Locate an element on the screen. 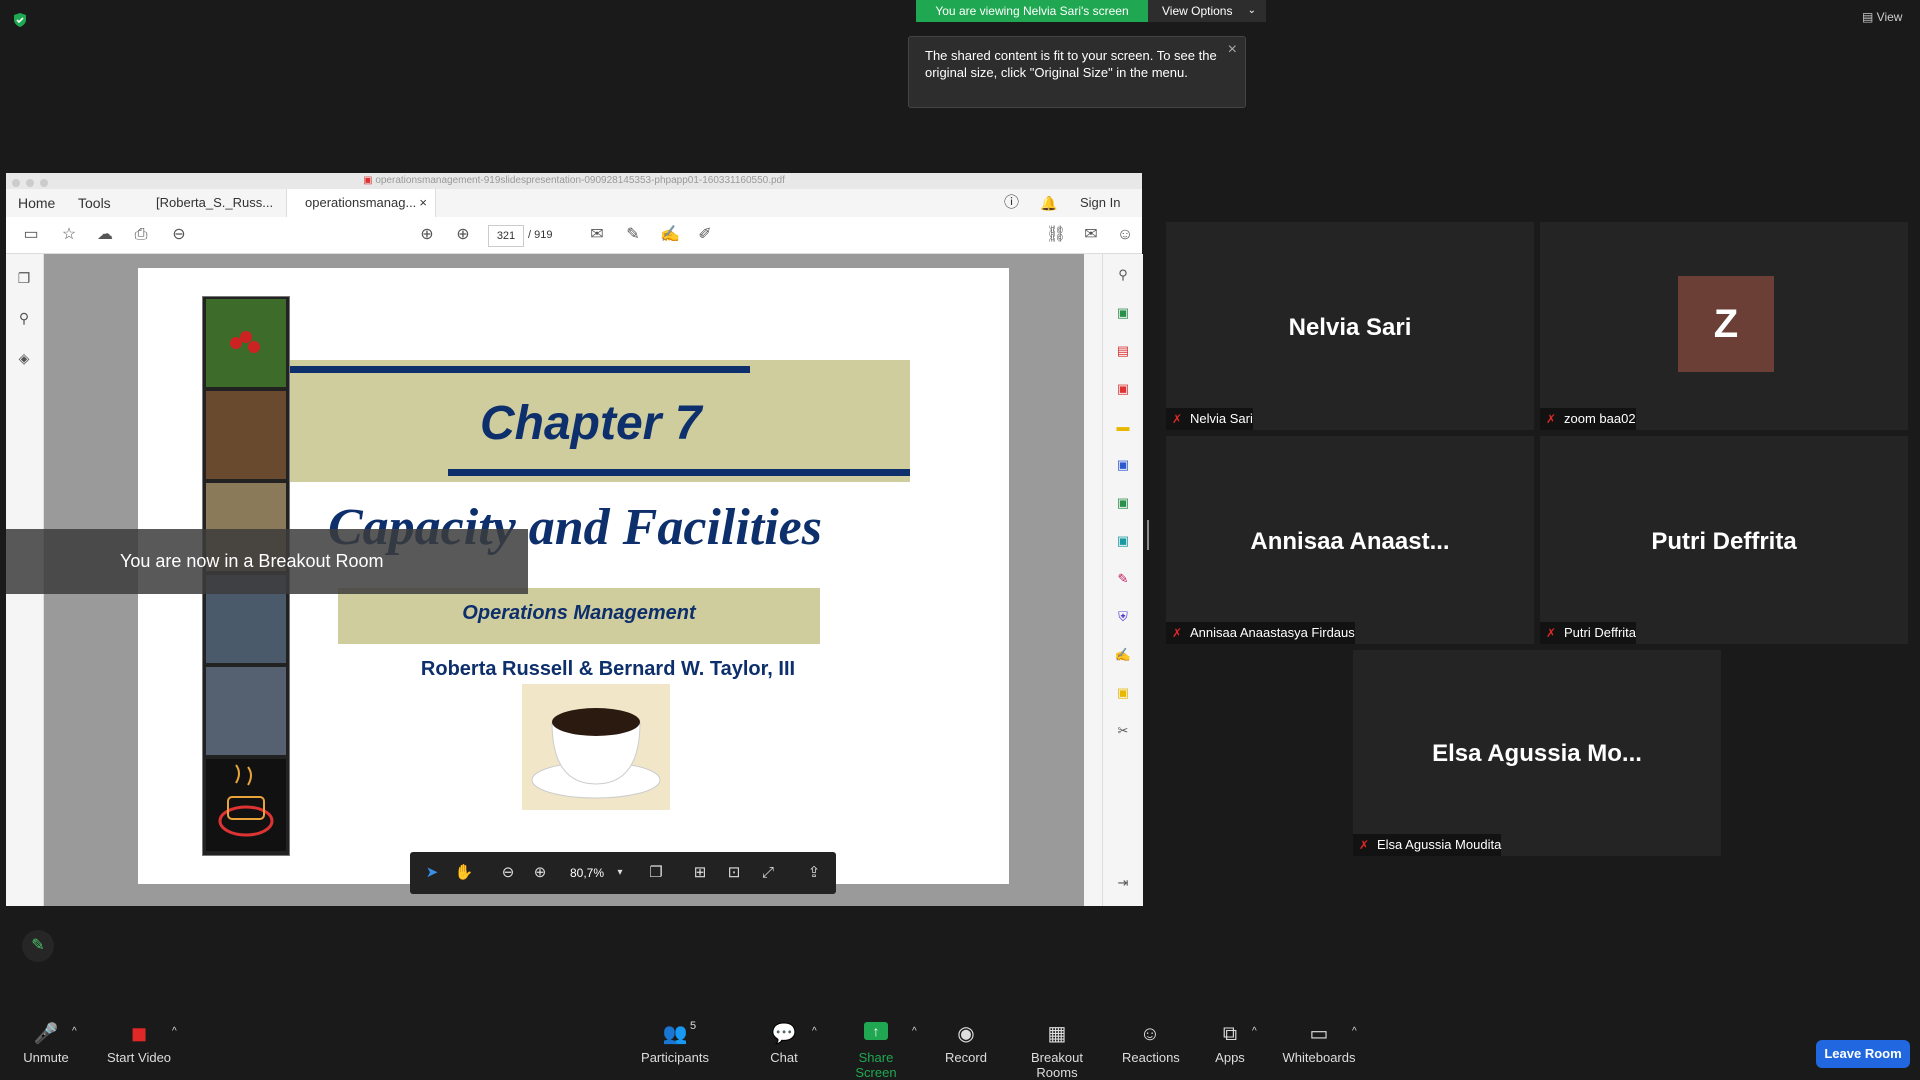  close-tab-icon: × is located at coordinates (423, 203).